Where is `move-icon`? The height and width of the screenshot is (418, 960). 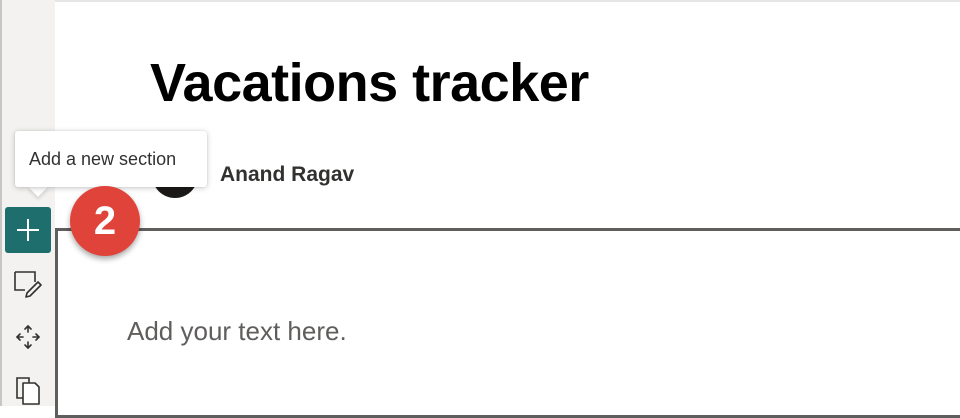
move-icon is located at coordinates (28, 337).